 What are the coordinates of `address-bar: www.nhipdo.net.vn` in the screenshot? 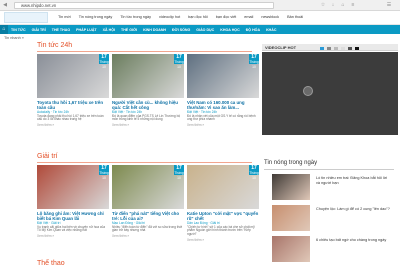 It's located at (144, 5).